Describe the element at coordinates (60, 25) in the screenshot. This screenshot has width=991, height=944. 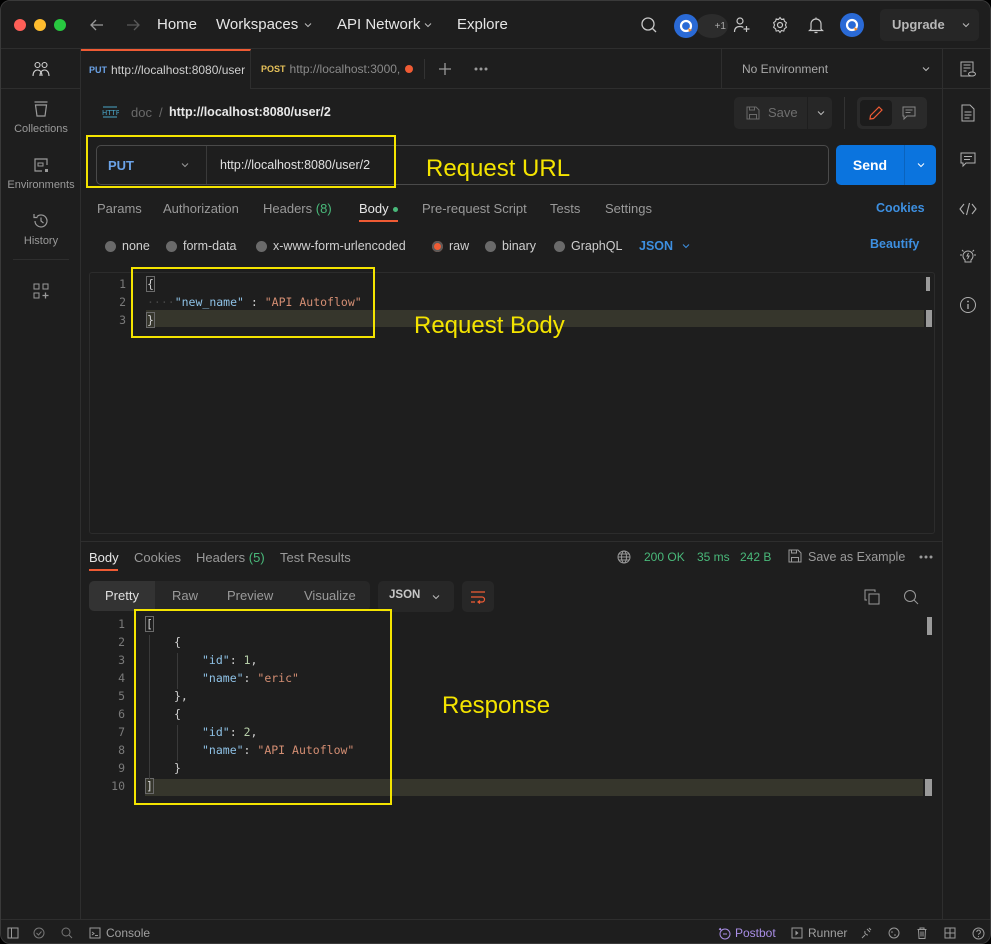
I see `maximize-window-button` at that location.